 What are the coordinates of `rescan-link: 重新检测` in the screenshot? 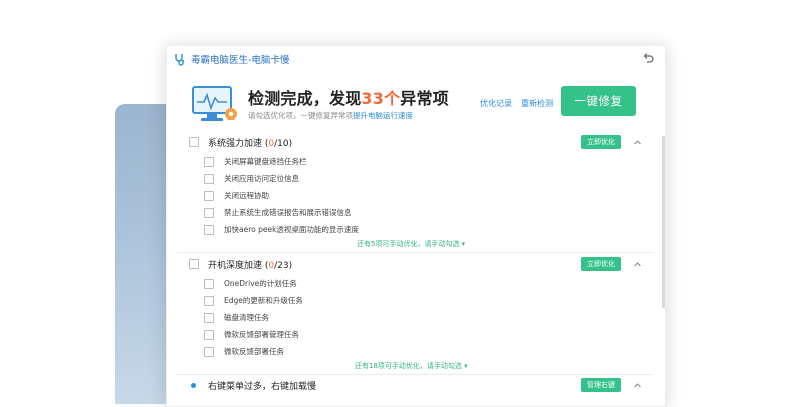 It's located at (537, 103).